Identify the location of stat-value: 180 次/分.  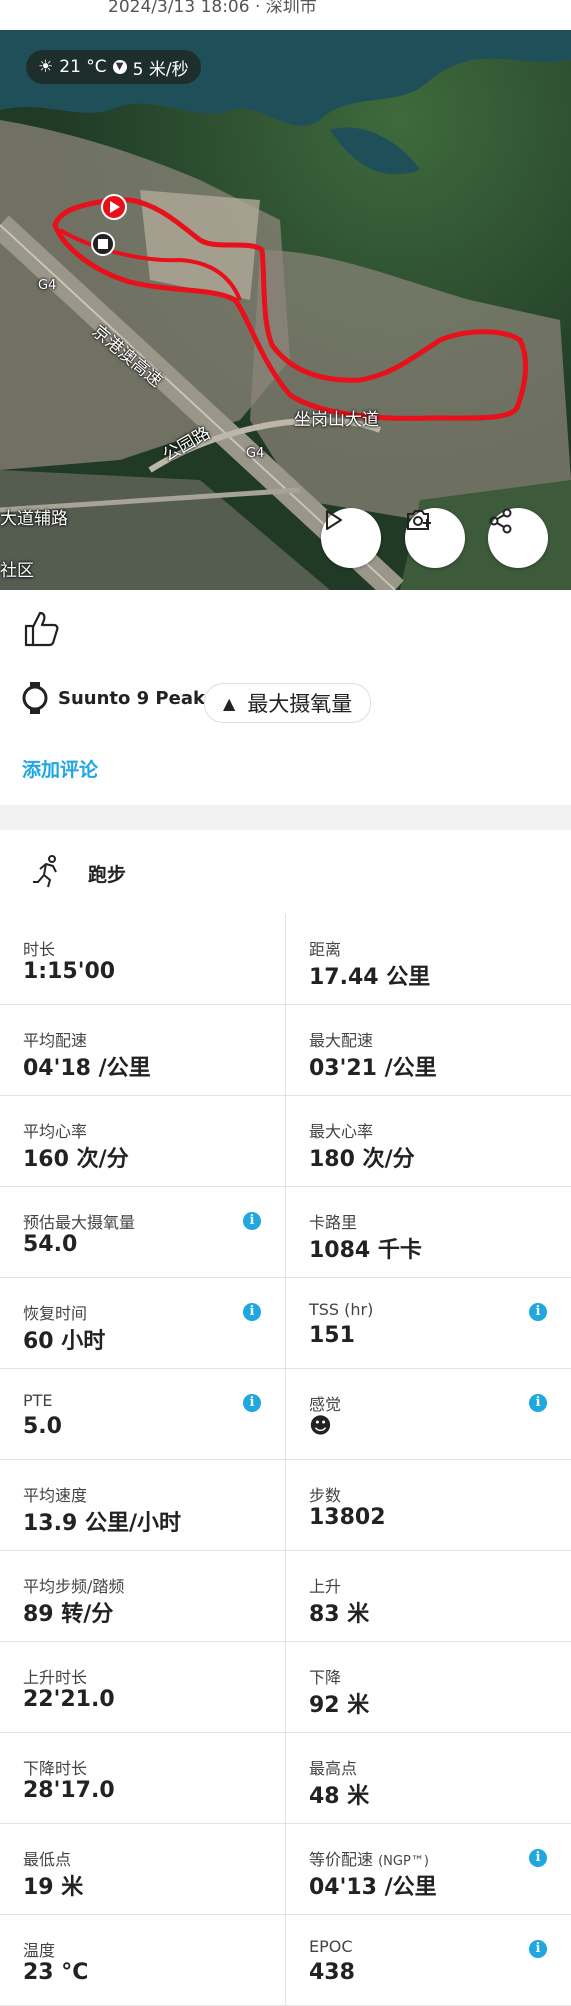
(362, 1159).